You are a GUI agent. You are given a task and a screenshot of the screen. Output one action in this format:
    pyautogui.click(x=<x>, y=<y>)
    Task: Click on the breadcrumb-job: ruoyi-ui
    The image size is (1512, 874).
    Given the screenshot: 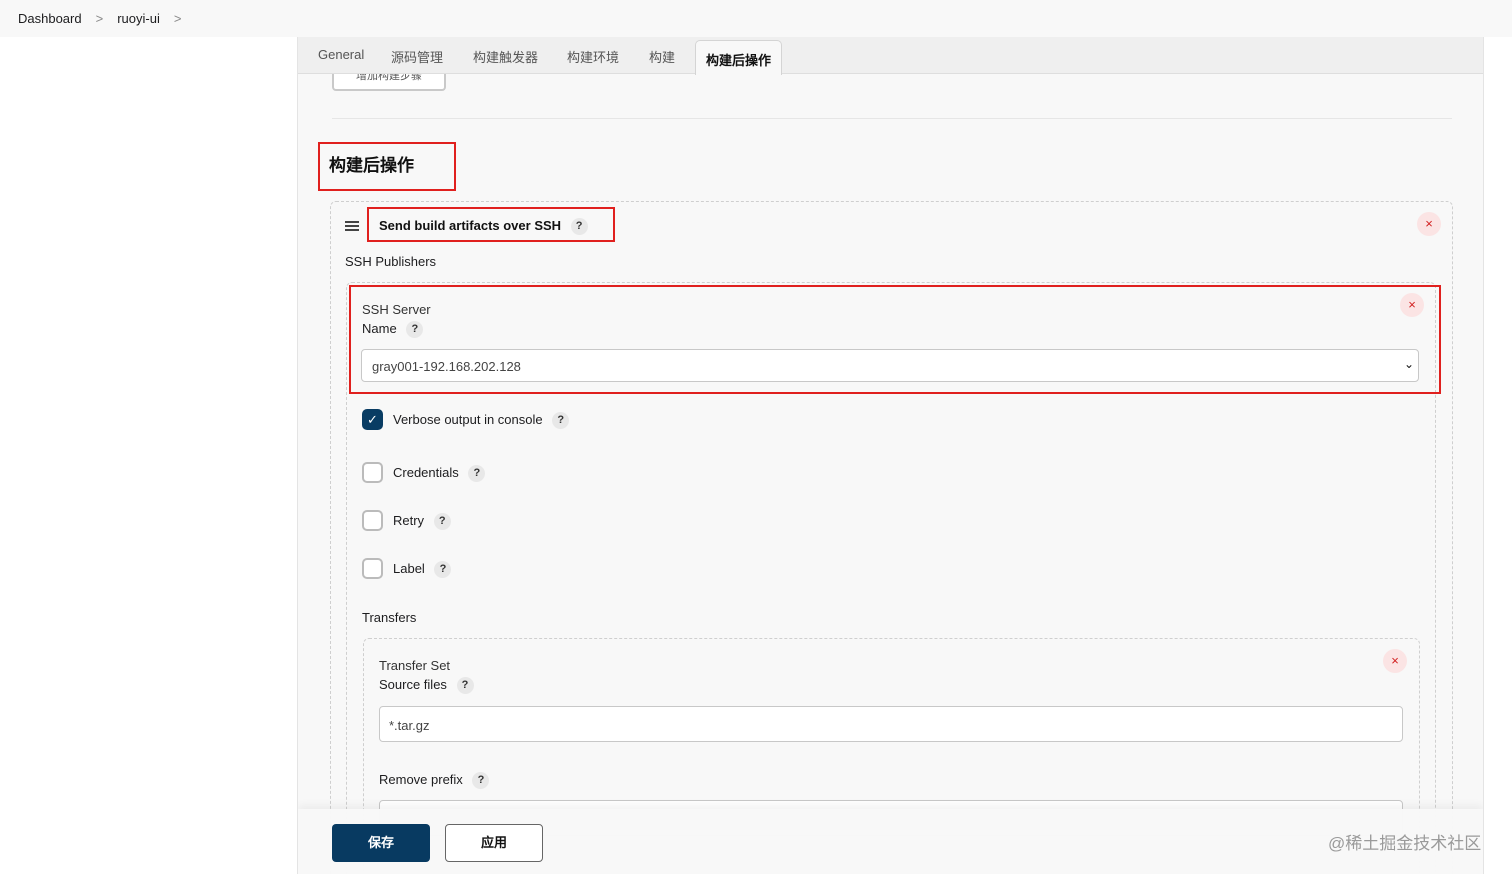 What is the action you would take?
    pyautogui.click(x=138, y=18)
    